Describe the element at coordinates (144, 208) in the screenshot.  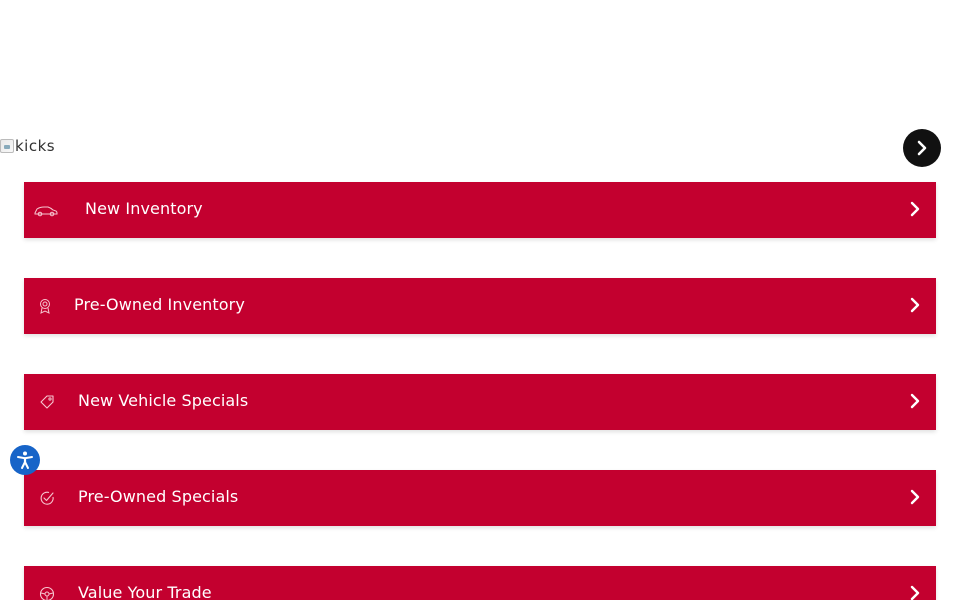
I see `quick-link-label: New Inventory` at that location.